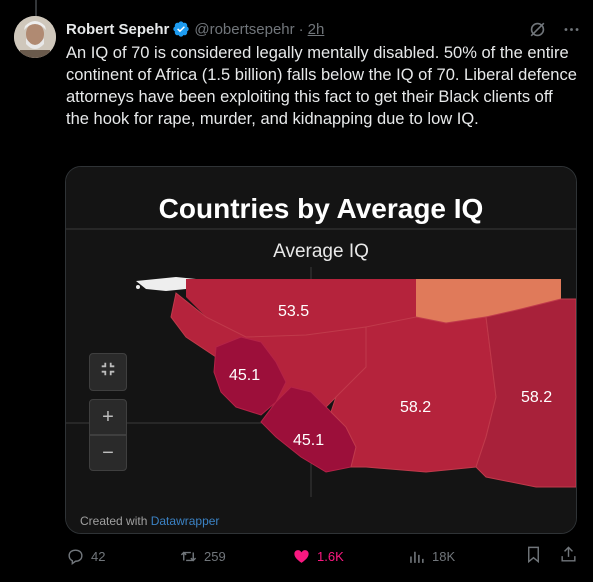 The image size is (593, 582). I want to click on tweet-header: Robert Sepehr @robertsepehr · 2h, so click(323, 29).